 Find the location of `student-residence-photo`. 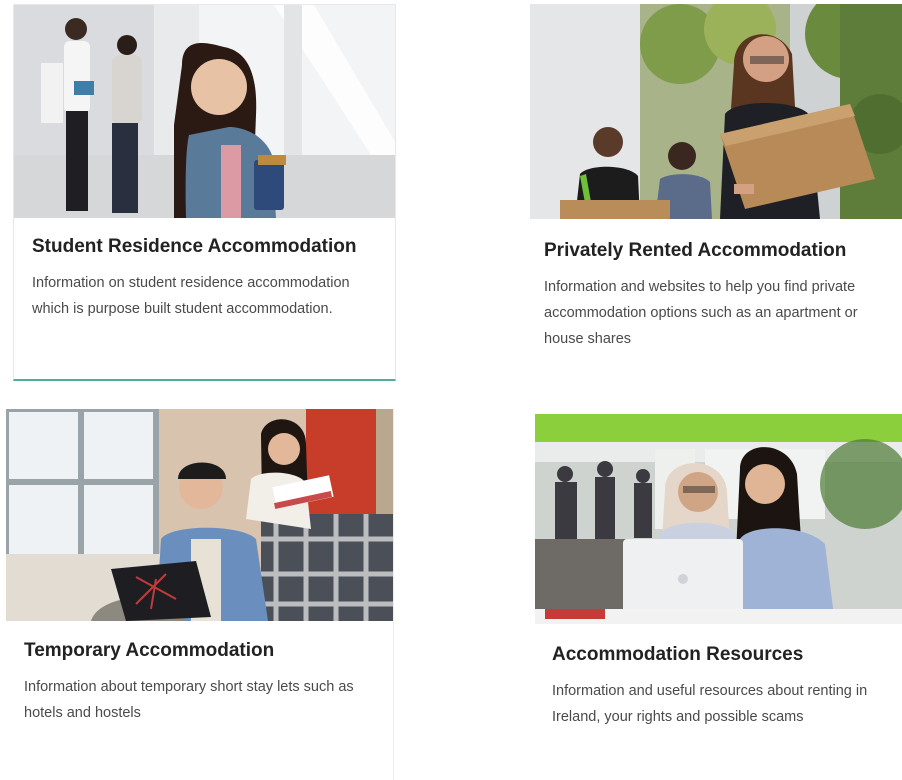

student-residence-photo is located at coordinates (204, 111).